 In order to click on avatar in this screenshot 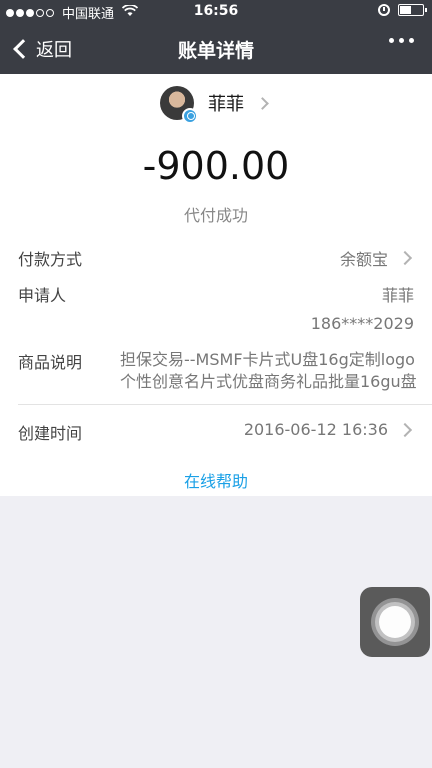, I will do `click(179, 105)`.